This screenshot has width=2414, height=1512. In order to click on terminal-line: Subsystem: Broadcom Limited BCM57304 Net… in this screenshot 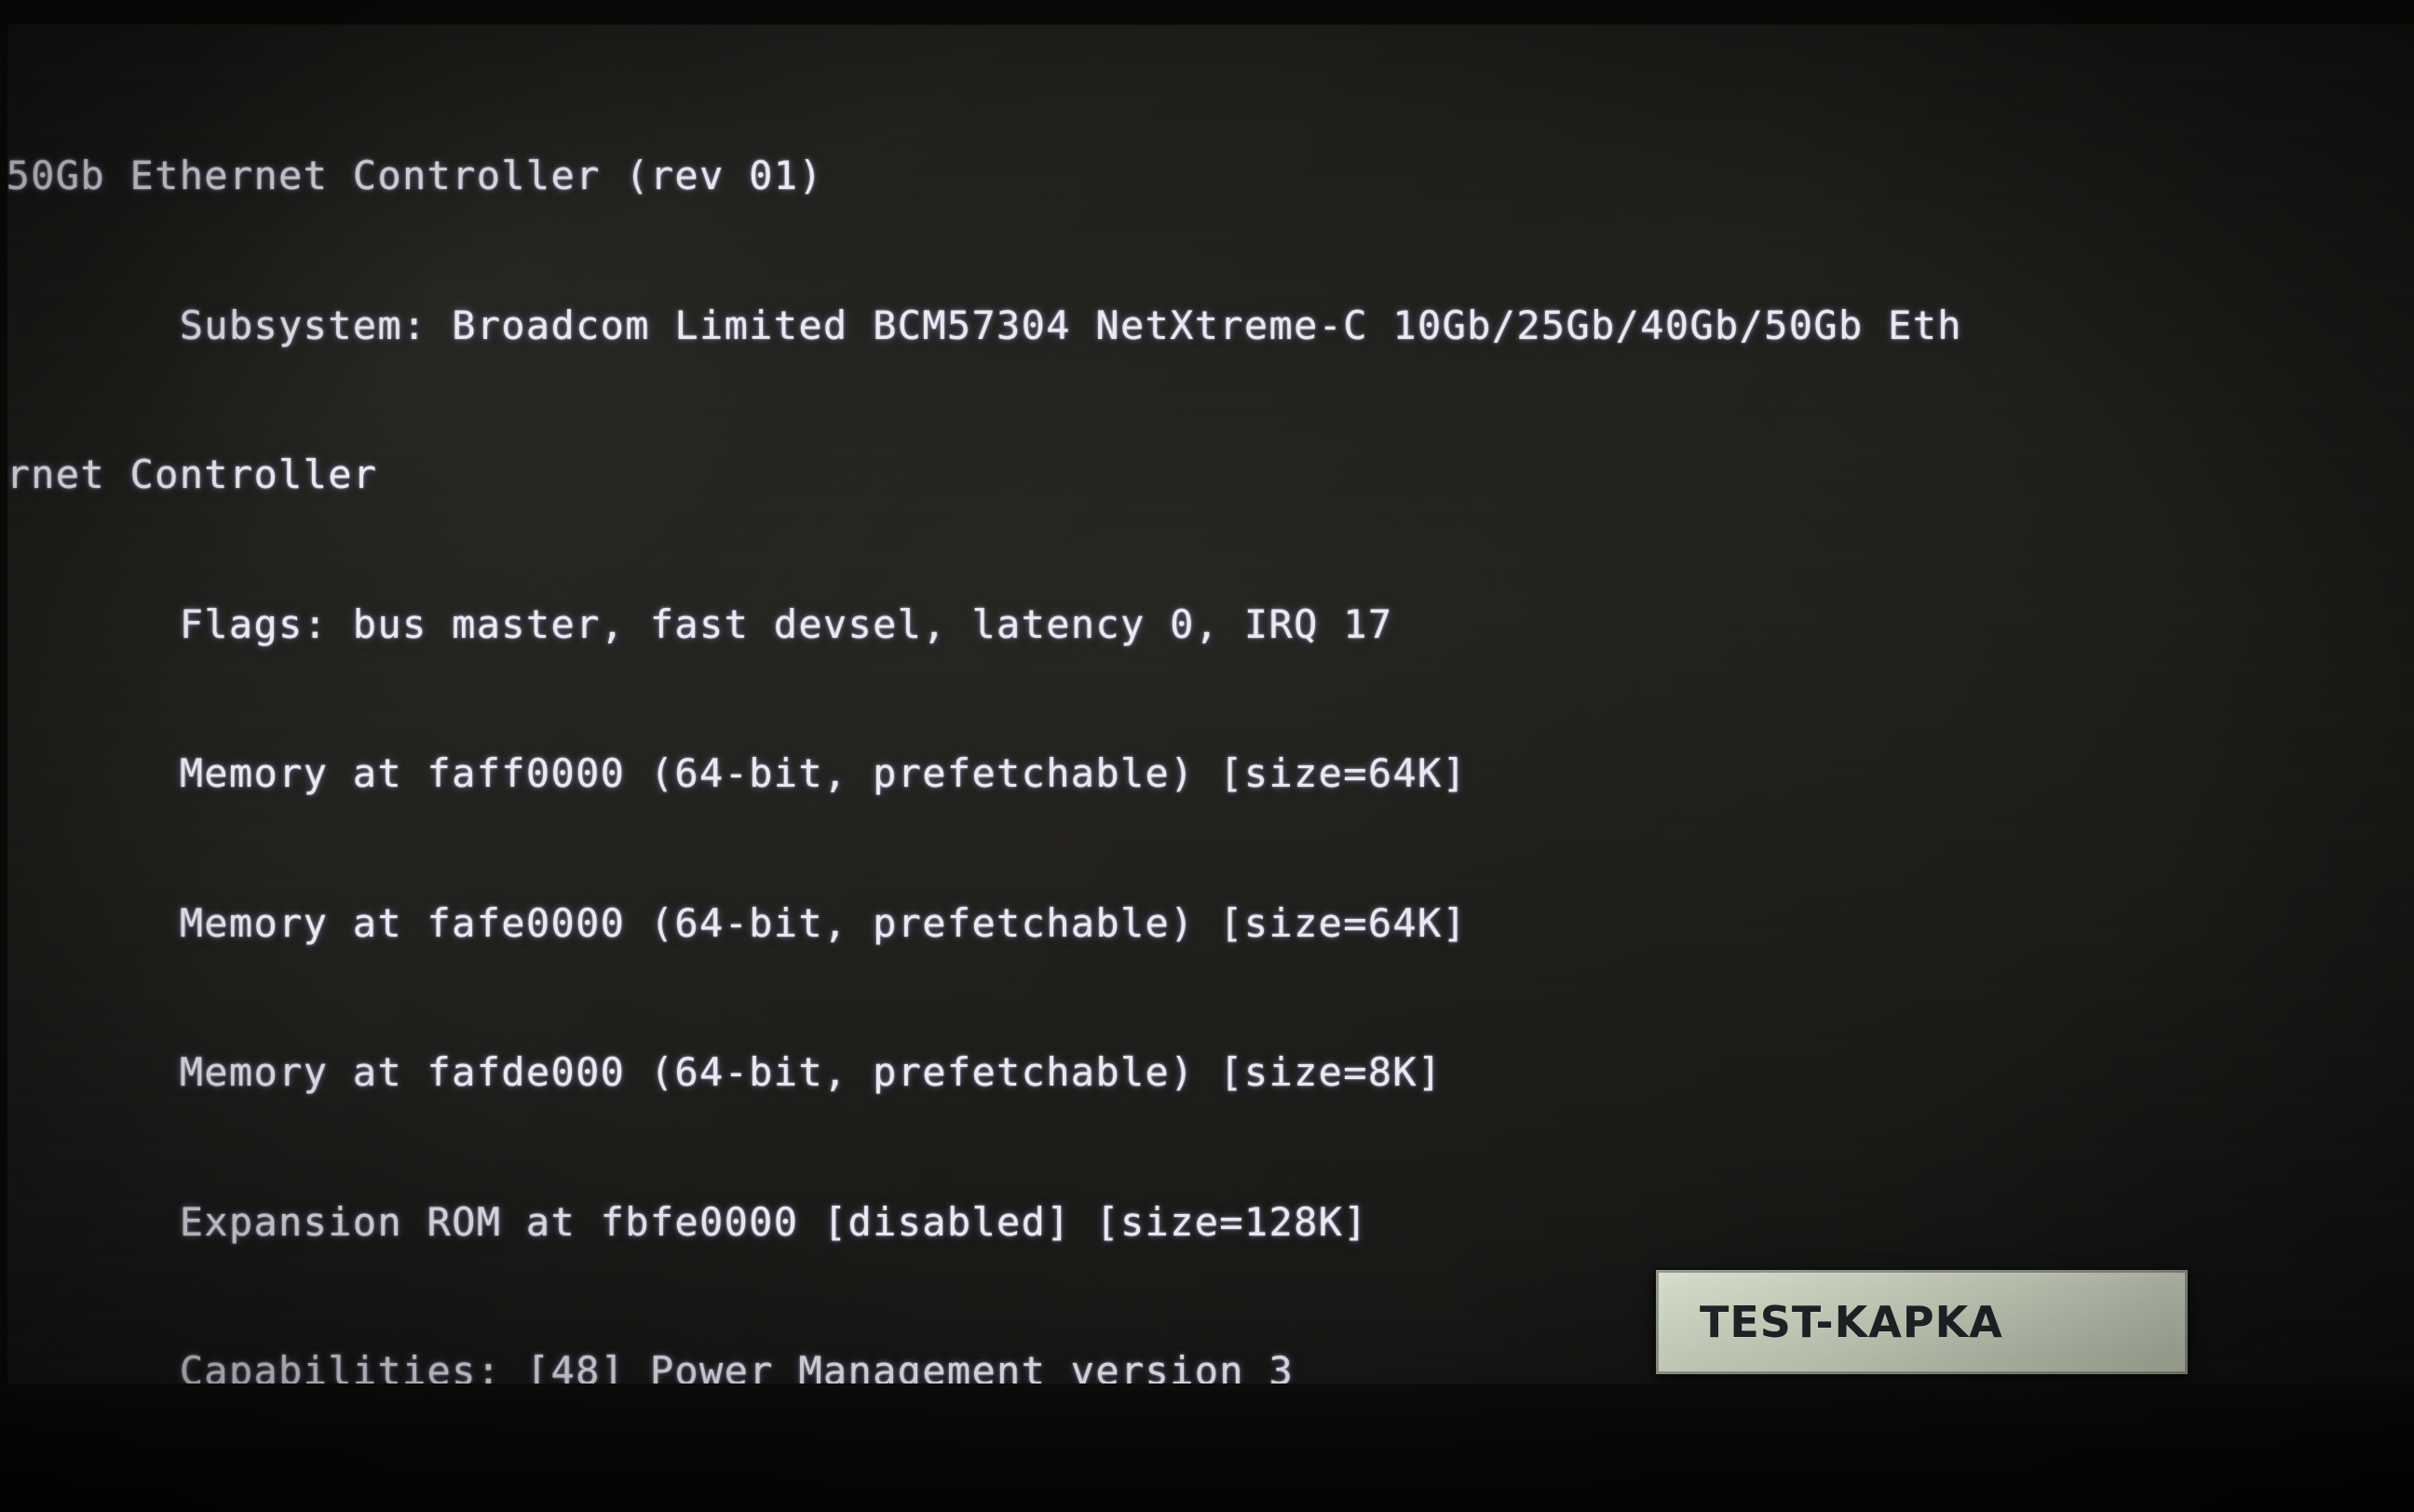, I will do `click(985, 325)`.